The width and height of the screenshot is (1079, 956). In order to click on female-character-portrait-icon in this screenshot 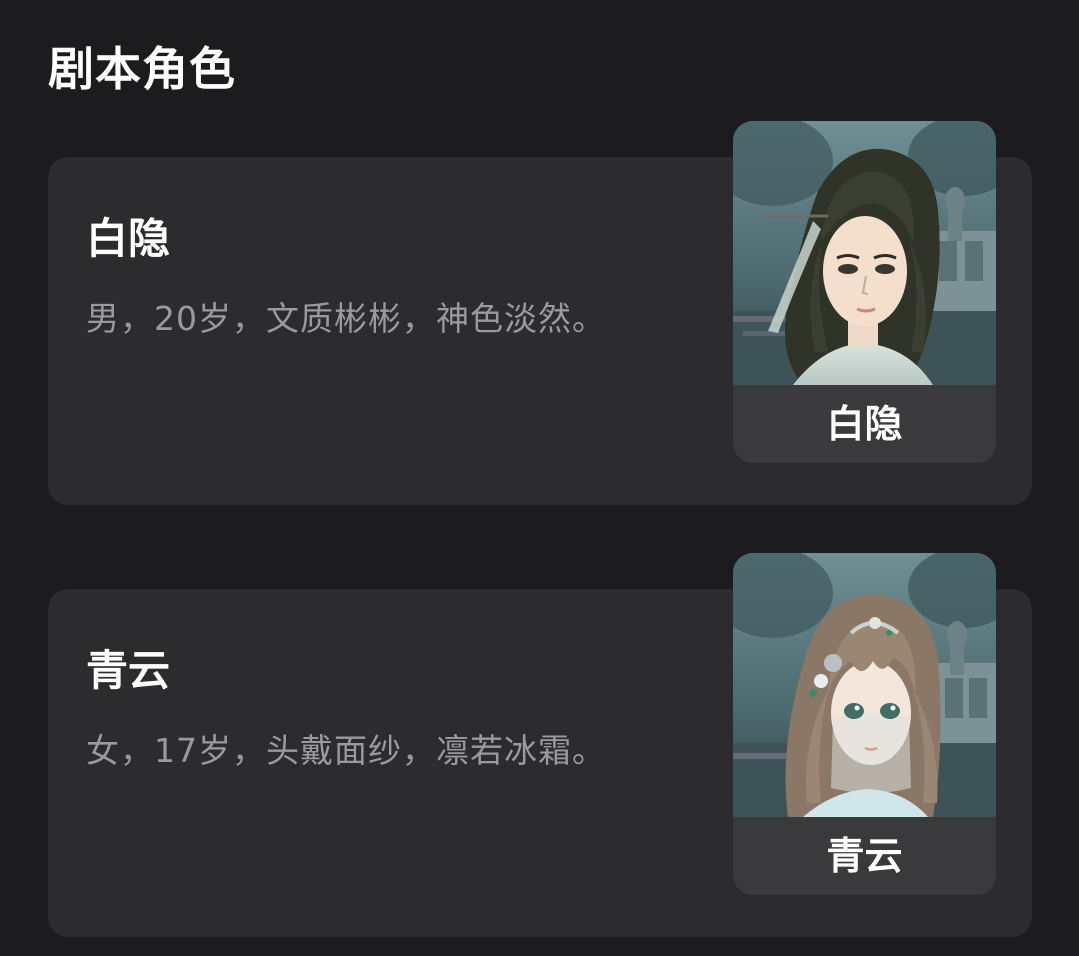, I will do `click(864, 685)`.